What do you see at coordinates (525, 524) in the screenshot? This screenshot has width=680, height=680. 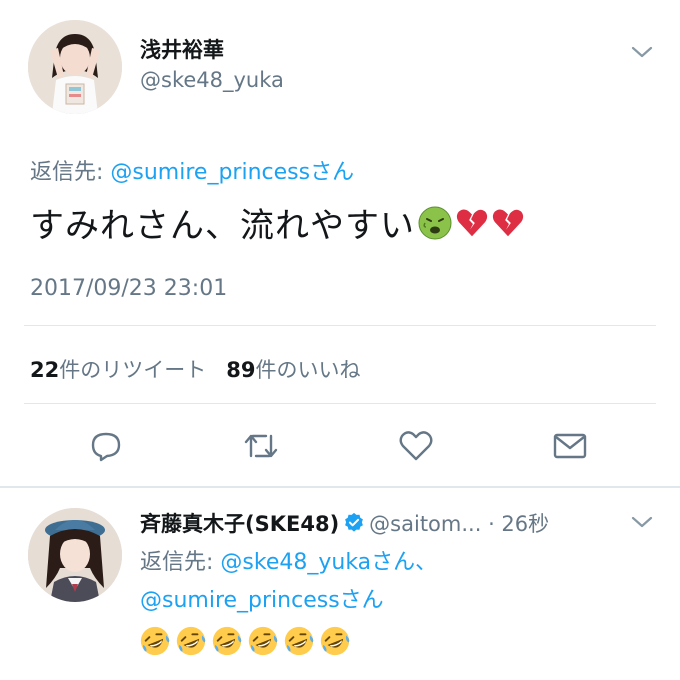 I see `relative-time: 26秒` at bounding box center [525, 524].